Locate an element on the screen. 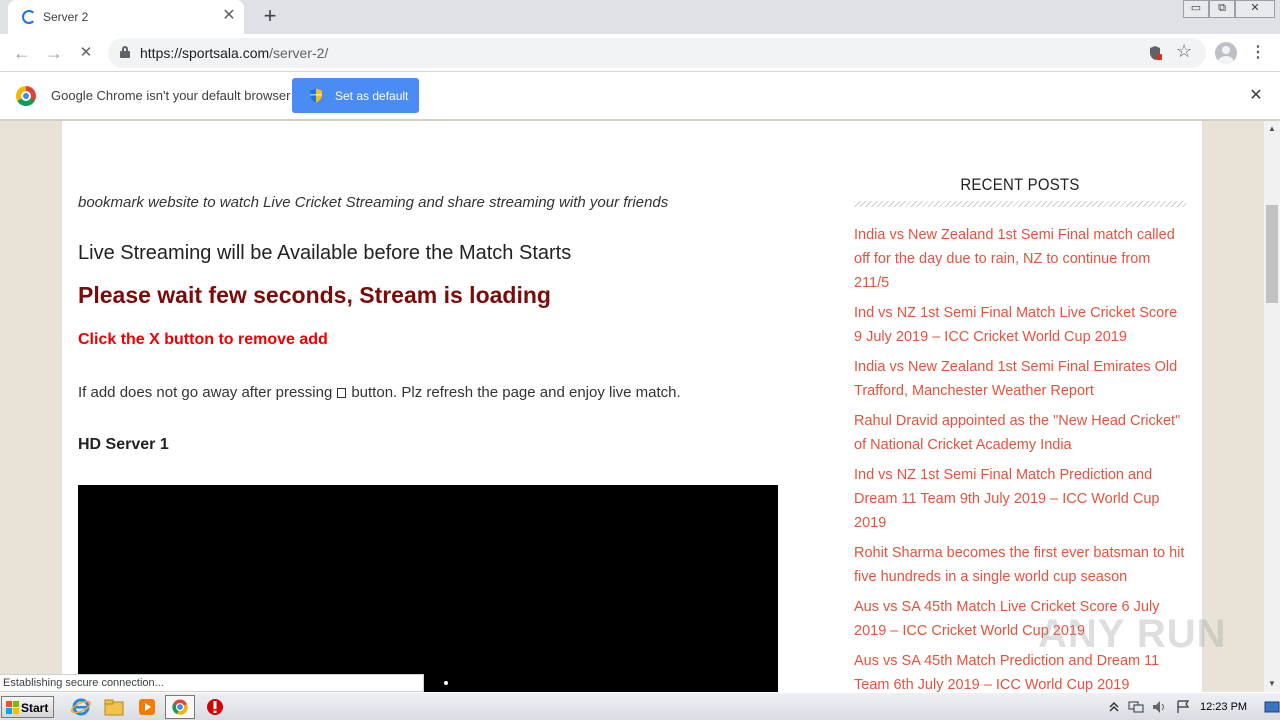  anyrun-watermark: ANY RUN is located at coordinates (1132, 634).